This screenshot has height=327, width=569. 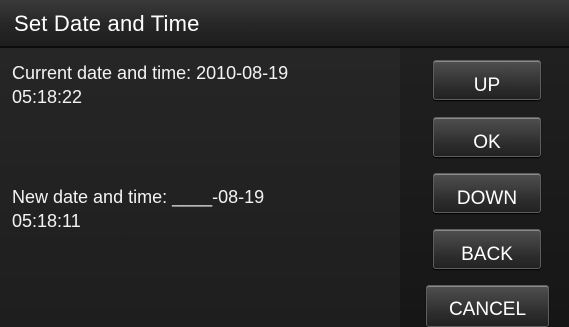 What do you see at coordinates (487, 85) in the screenshot?
I see `up-button-label: UP` at bounding box center [487, 85].